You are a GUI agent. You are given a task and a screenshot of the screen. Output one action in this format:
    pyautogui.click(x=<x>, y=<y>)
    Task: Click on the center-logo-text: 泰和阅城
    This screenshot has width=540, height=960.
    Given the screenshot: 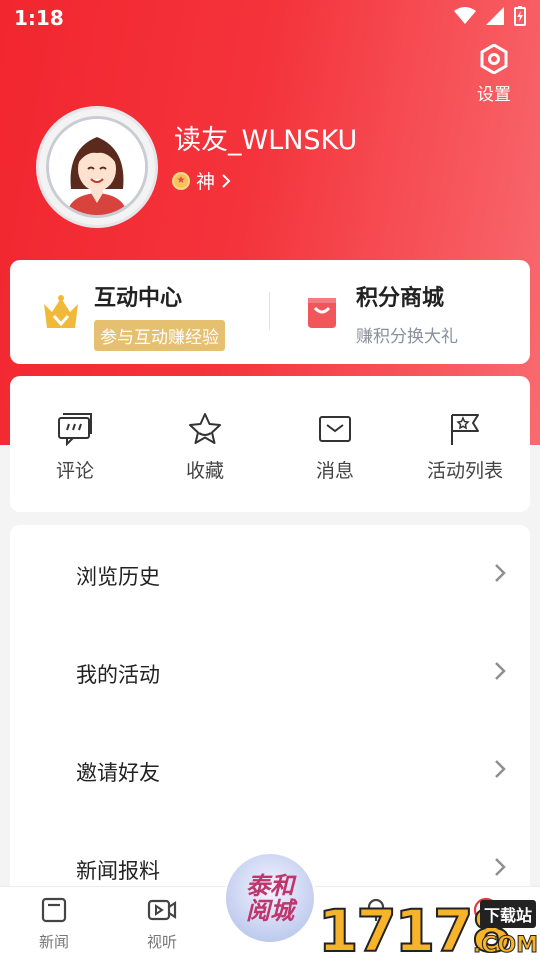 What is the action you would take?
    pyautogui.click(x=270, y=897)
    